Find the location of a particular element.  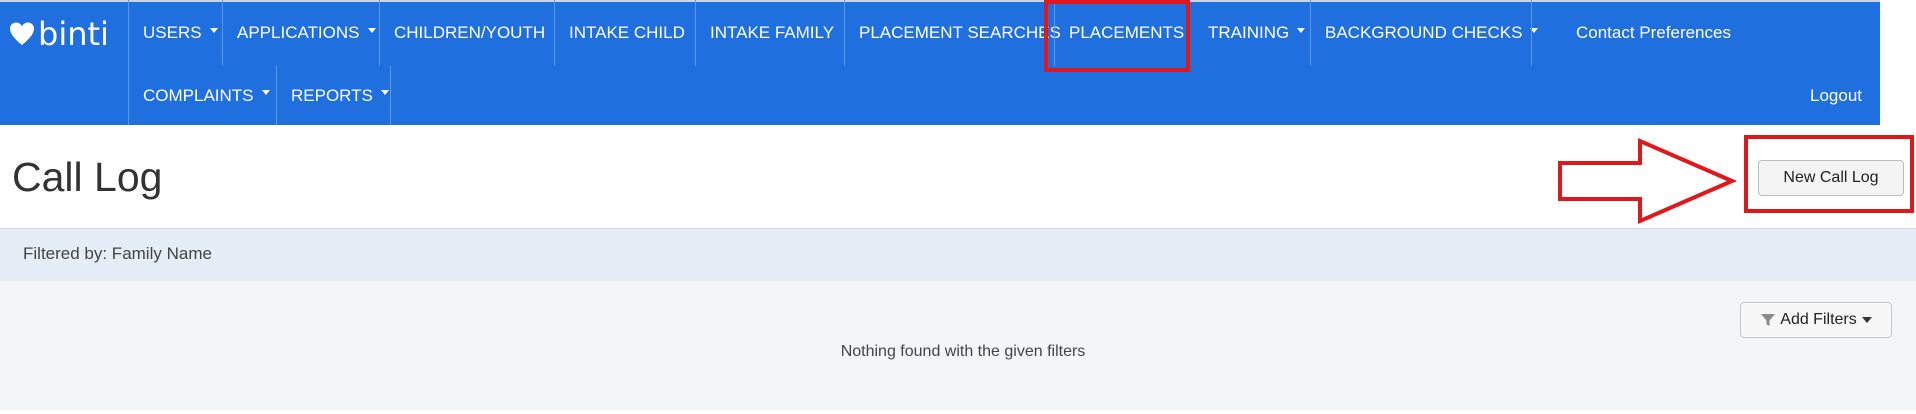

nav-applications-label: APPLICATIONS is located at coordinates (298, 32).